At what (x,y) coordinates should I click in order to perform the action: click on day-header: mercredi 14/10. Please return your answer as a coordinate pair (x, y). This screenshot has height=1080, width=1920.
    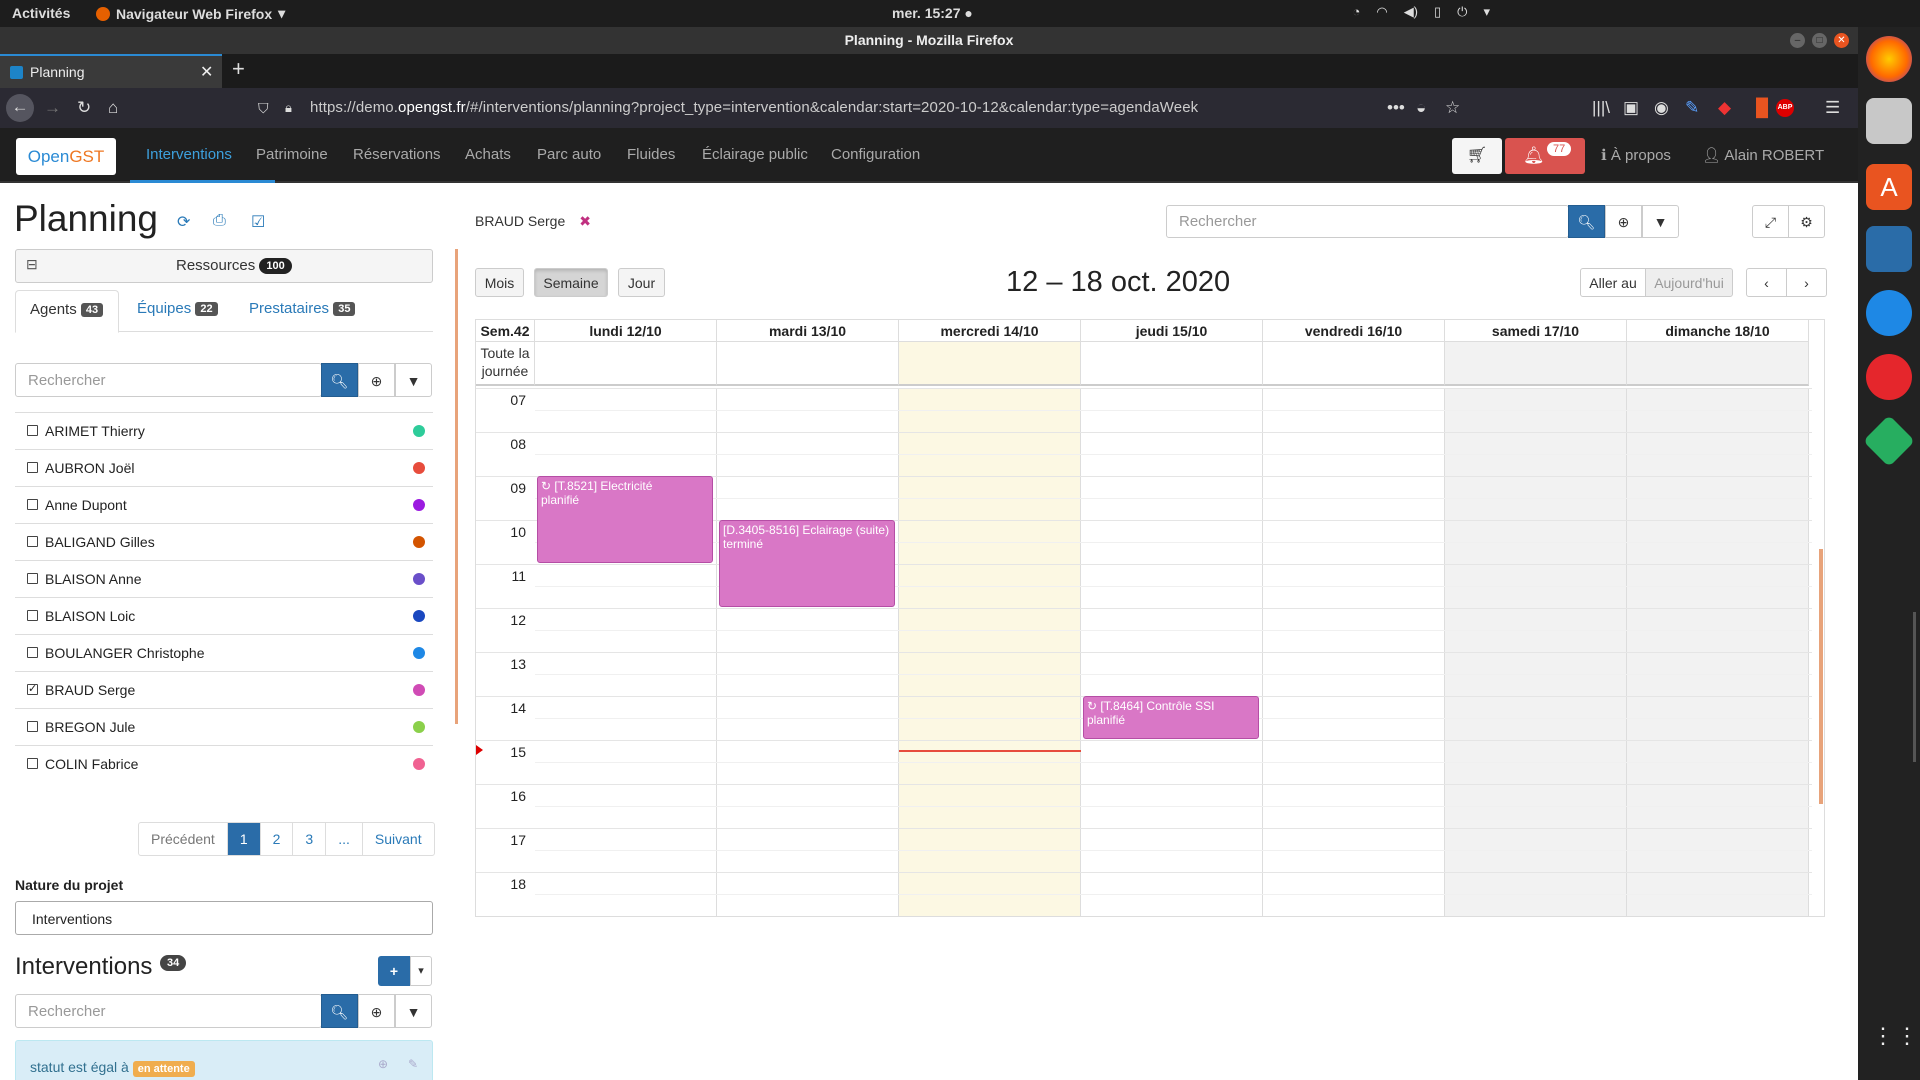
    Looking at the image, I should click on (990, 331).